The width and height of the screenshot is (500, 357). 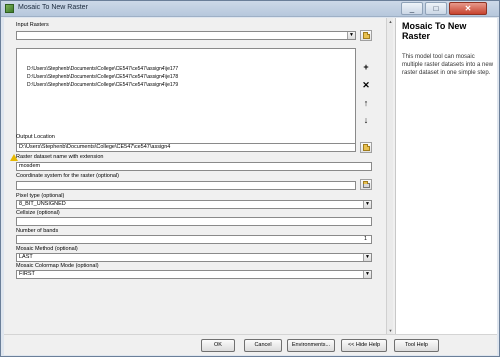 I want to click on title-bar: Mosaic To New Raster _ □ ✕, so click(x=250, y=9).